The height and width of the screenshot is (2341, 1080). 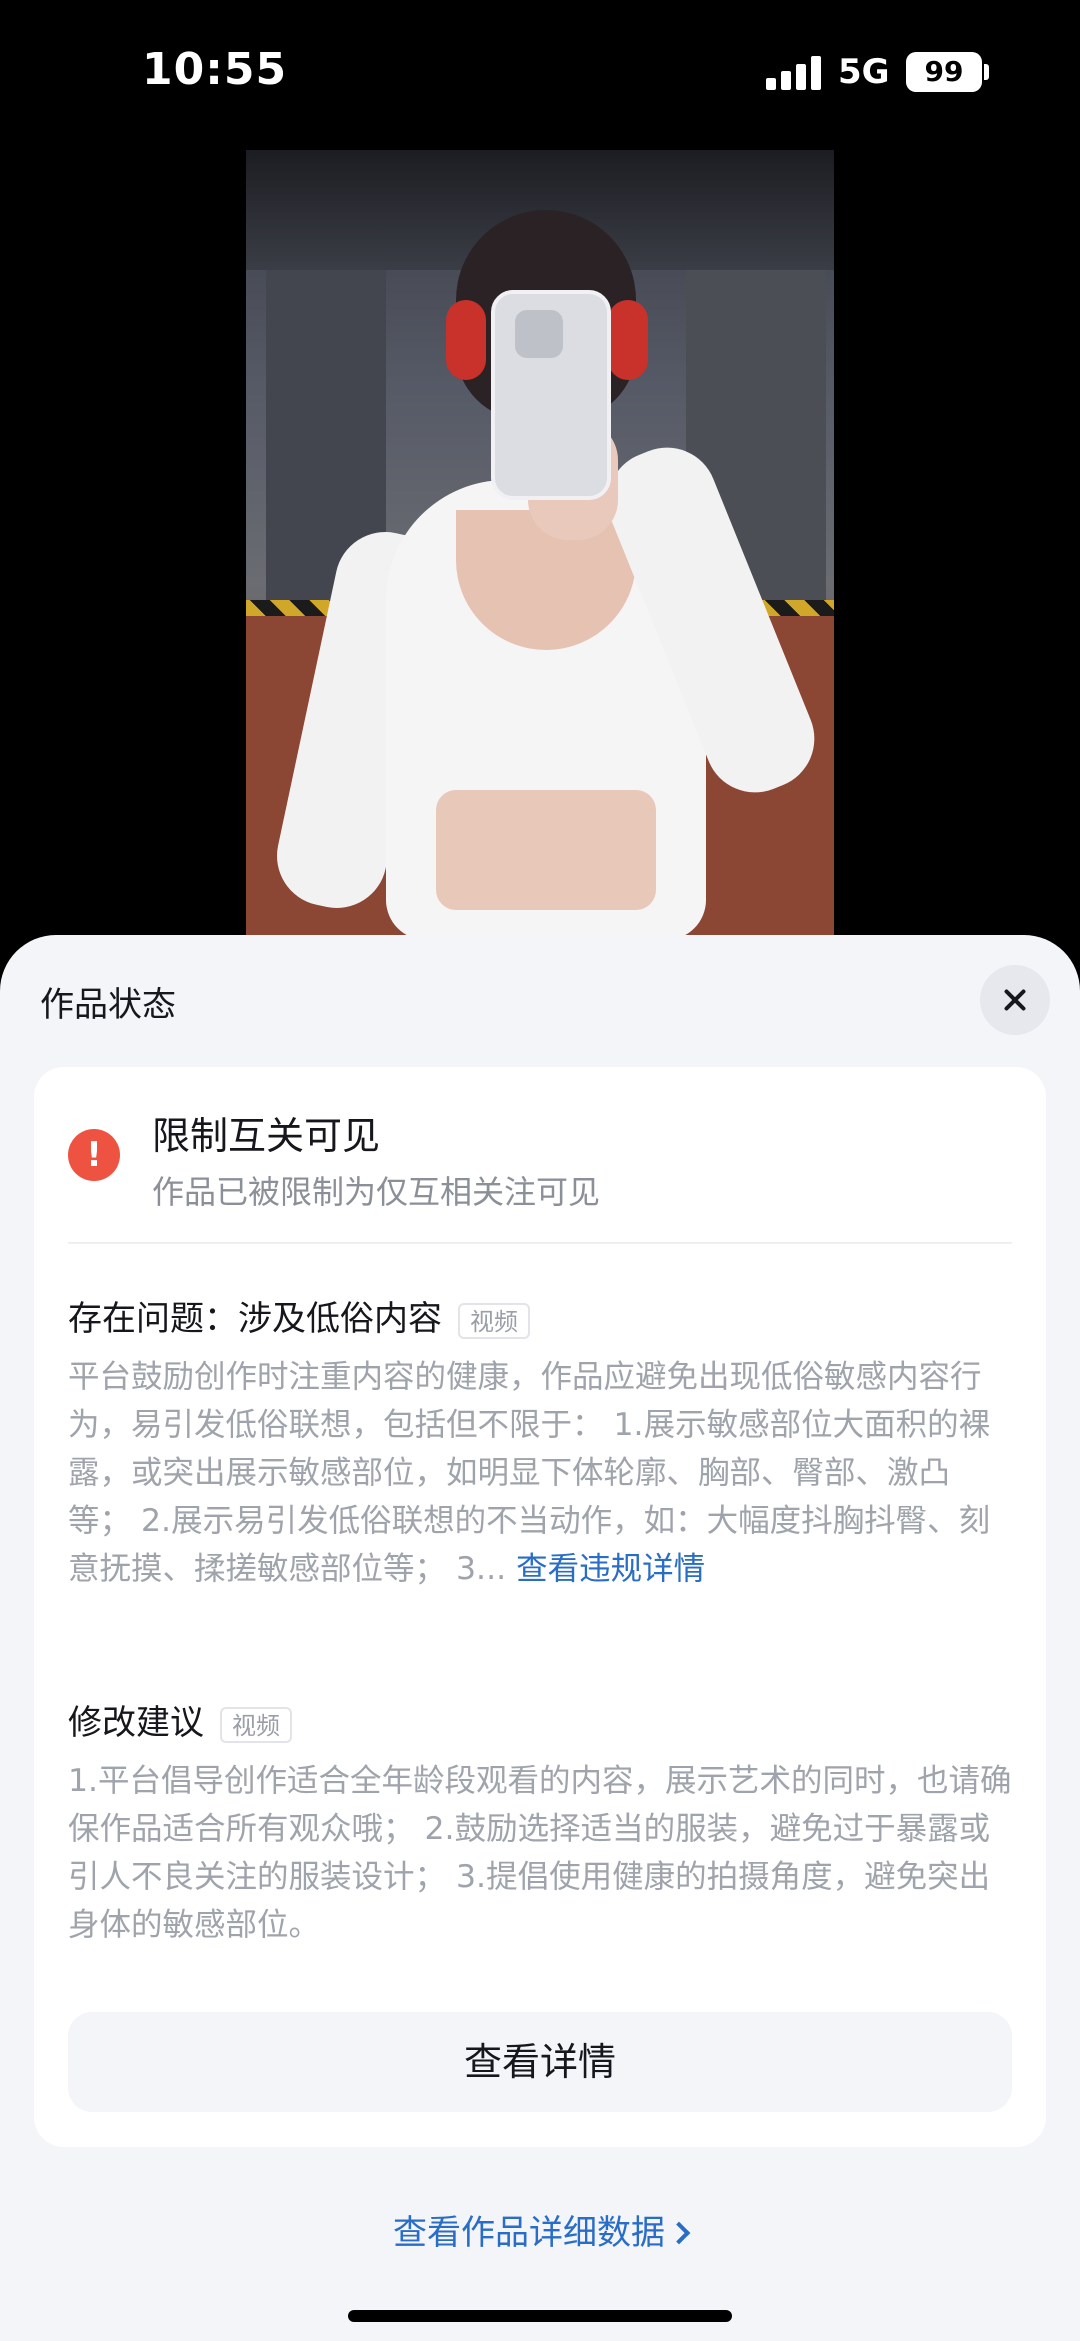 What do you see at coordinates (266, 1136) in the screenshot?
I see `status-title: 限制互关可见` at bounding box center [266, 1136].